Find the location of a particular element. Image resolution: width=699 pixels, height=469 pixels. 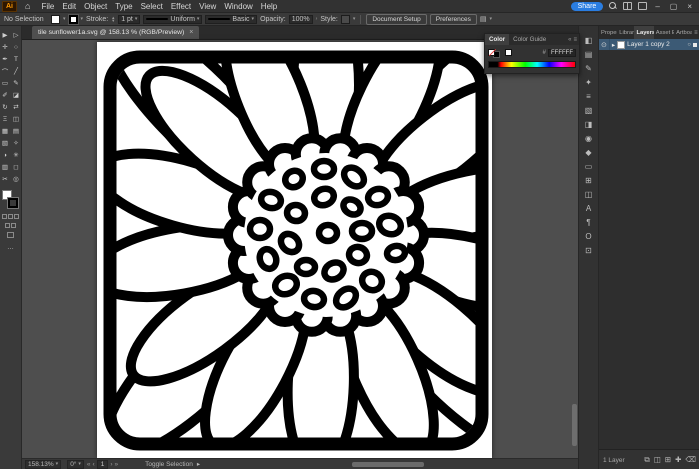

menu-help: Help is located at coordinates (269, 6).